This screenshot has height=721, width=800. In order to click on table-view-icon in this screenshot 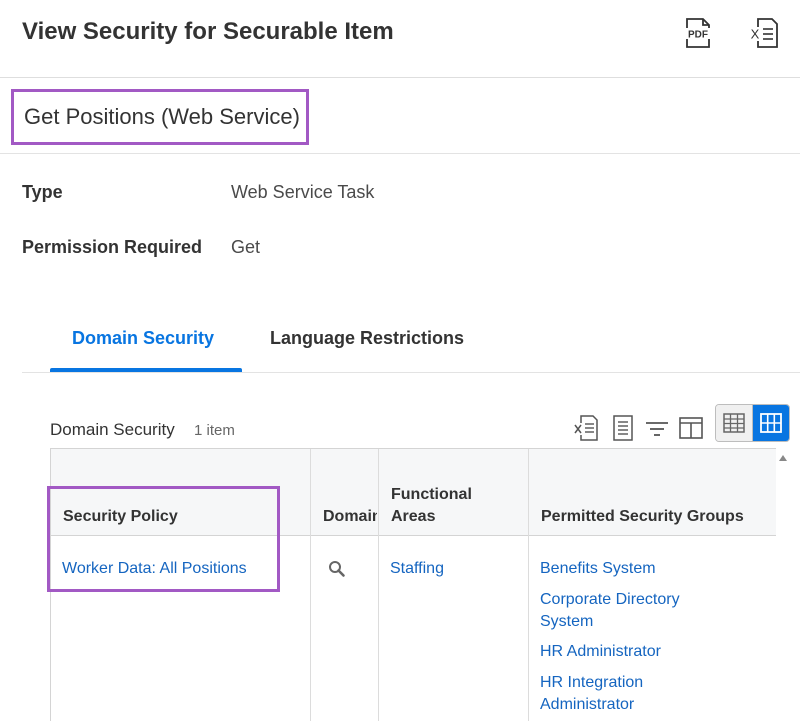, I will do `click(734, 423)`.